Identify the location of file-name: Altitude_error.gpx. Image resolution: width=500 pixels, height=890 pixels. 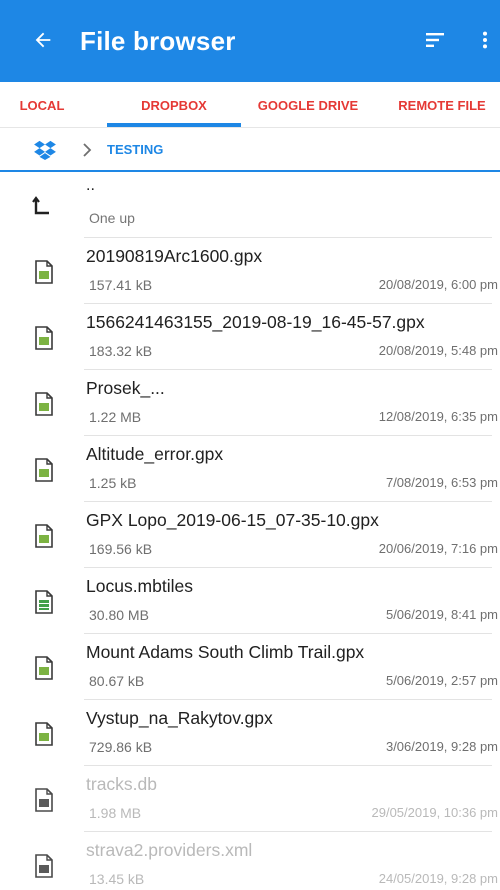
(155, 454).